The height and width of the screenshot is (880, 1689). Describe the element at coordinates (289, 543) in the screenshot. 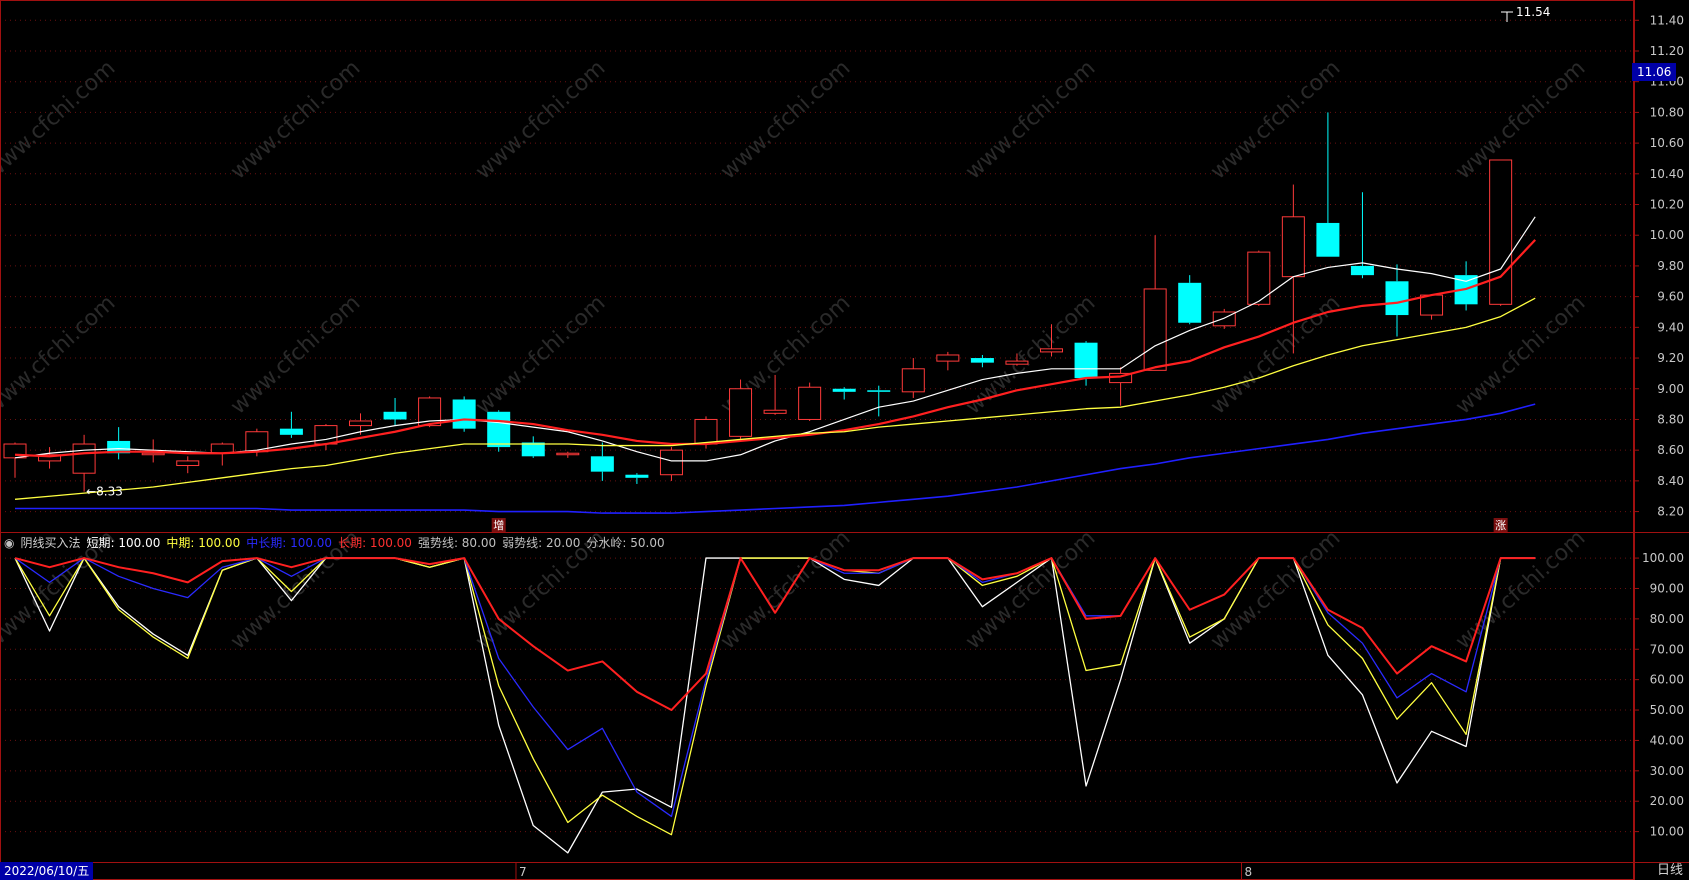

I see `legend-item: 中长期: 100.00` at that location.